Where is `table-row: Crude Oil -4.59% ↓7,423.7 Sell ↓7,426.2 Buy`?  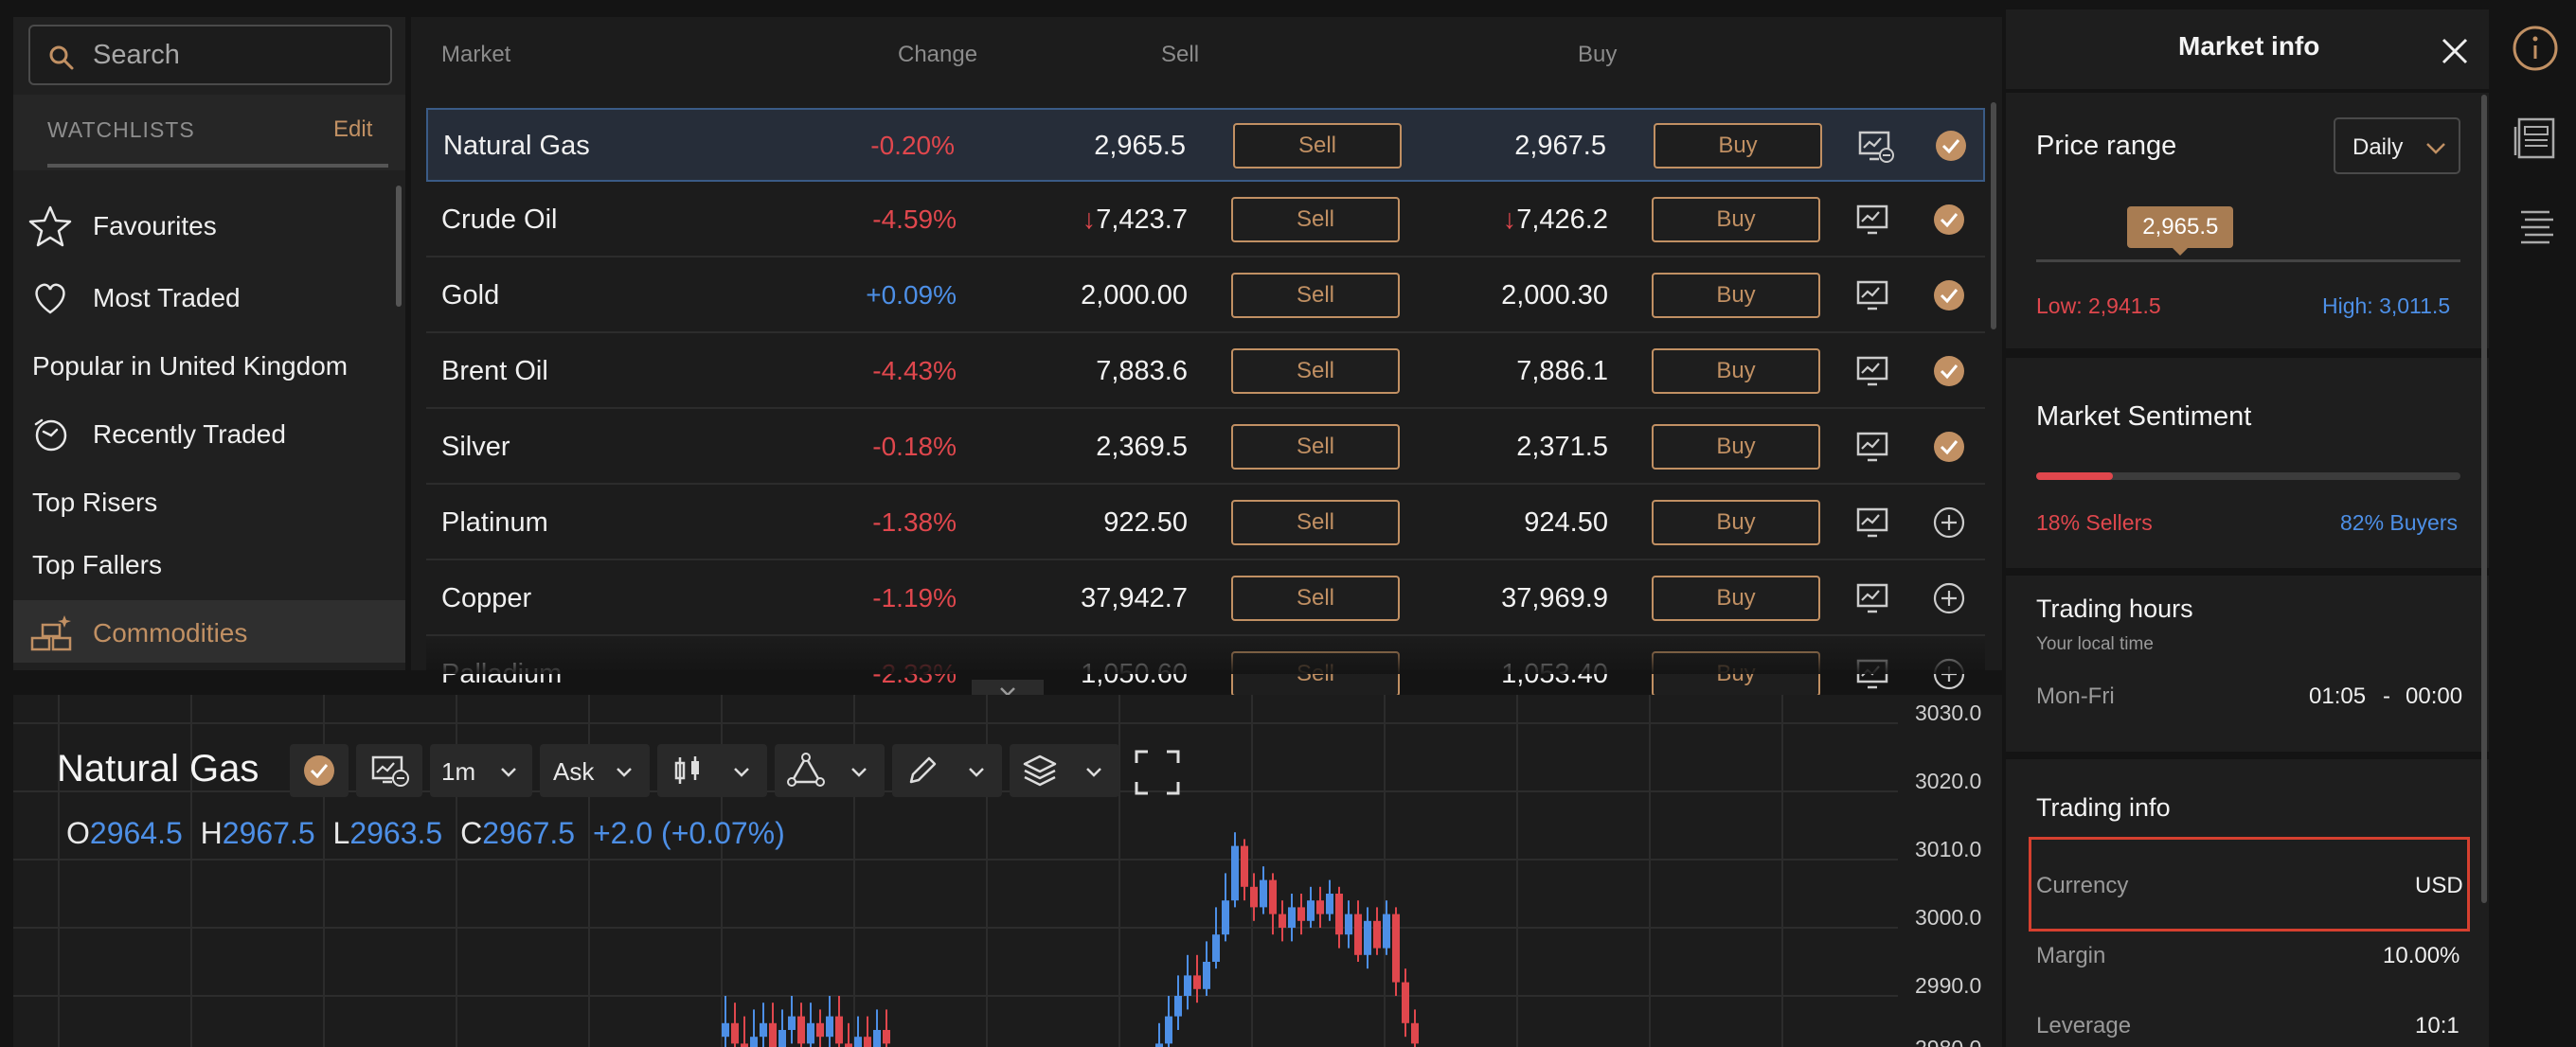 table-row: Crude Oil -4.59% ↓7,423.7 Sell ↓7,426.2 Buy is located at coordinates (1205, 220).